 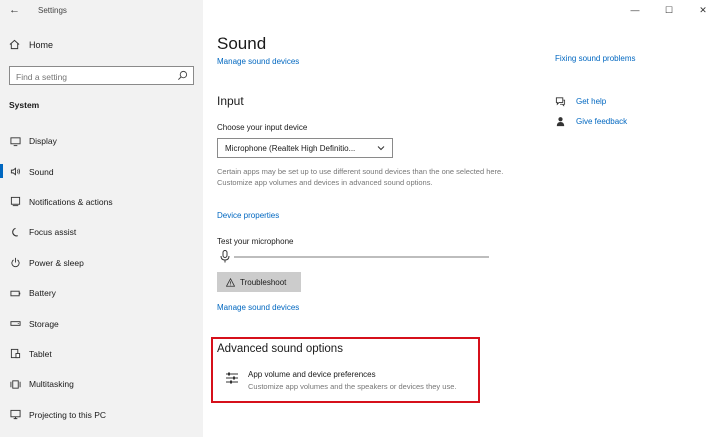 I want to click on sidebar-item-label: Display, so click(x=43, y=141).